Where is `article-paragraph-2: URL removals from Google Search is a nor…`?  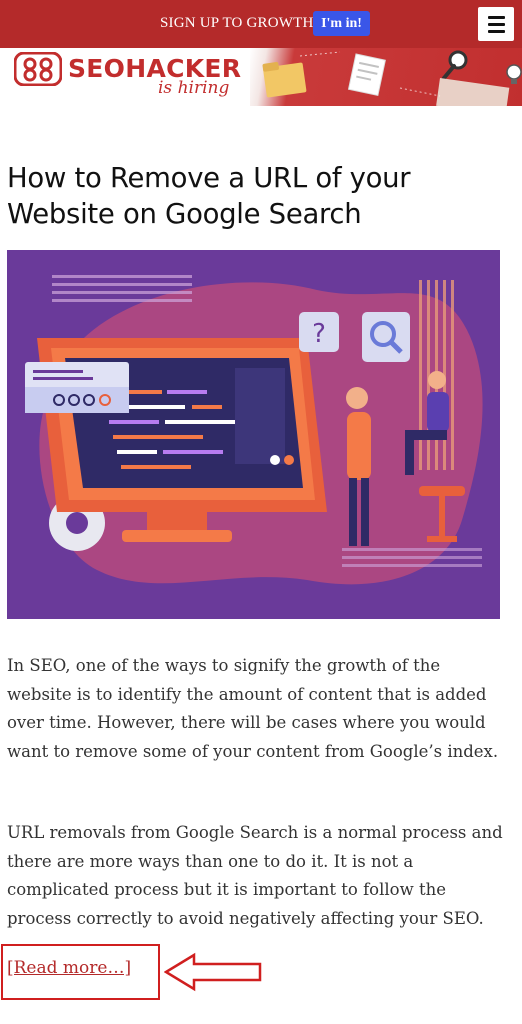
article-paragraph-2: URL removals from Google Search is a nor… is located at coordinates (255, 875).